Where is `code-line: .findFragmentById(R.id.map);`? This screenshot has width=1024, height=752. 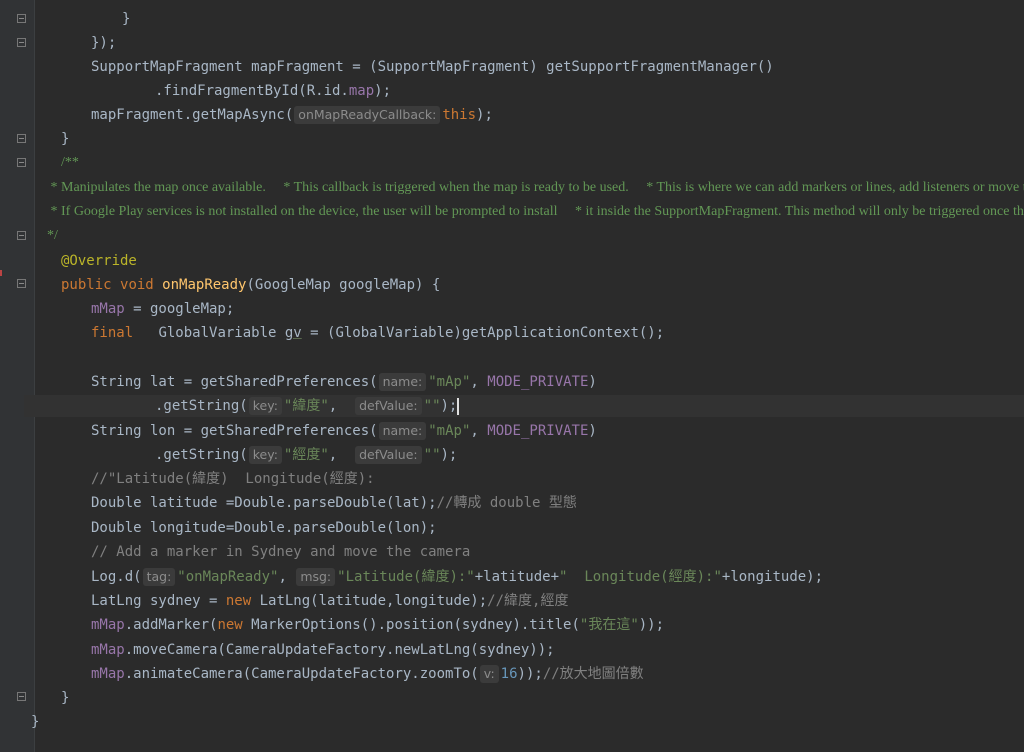
code-line: .findFragmentById(R.id.map); is located at coordinates (273, 91).